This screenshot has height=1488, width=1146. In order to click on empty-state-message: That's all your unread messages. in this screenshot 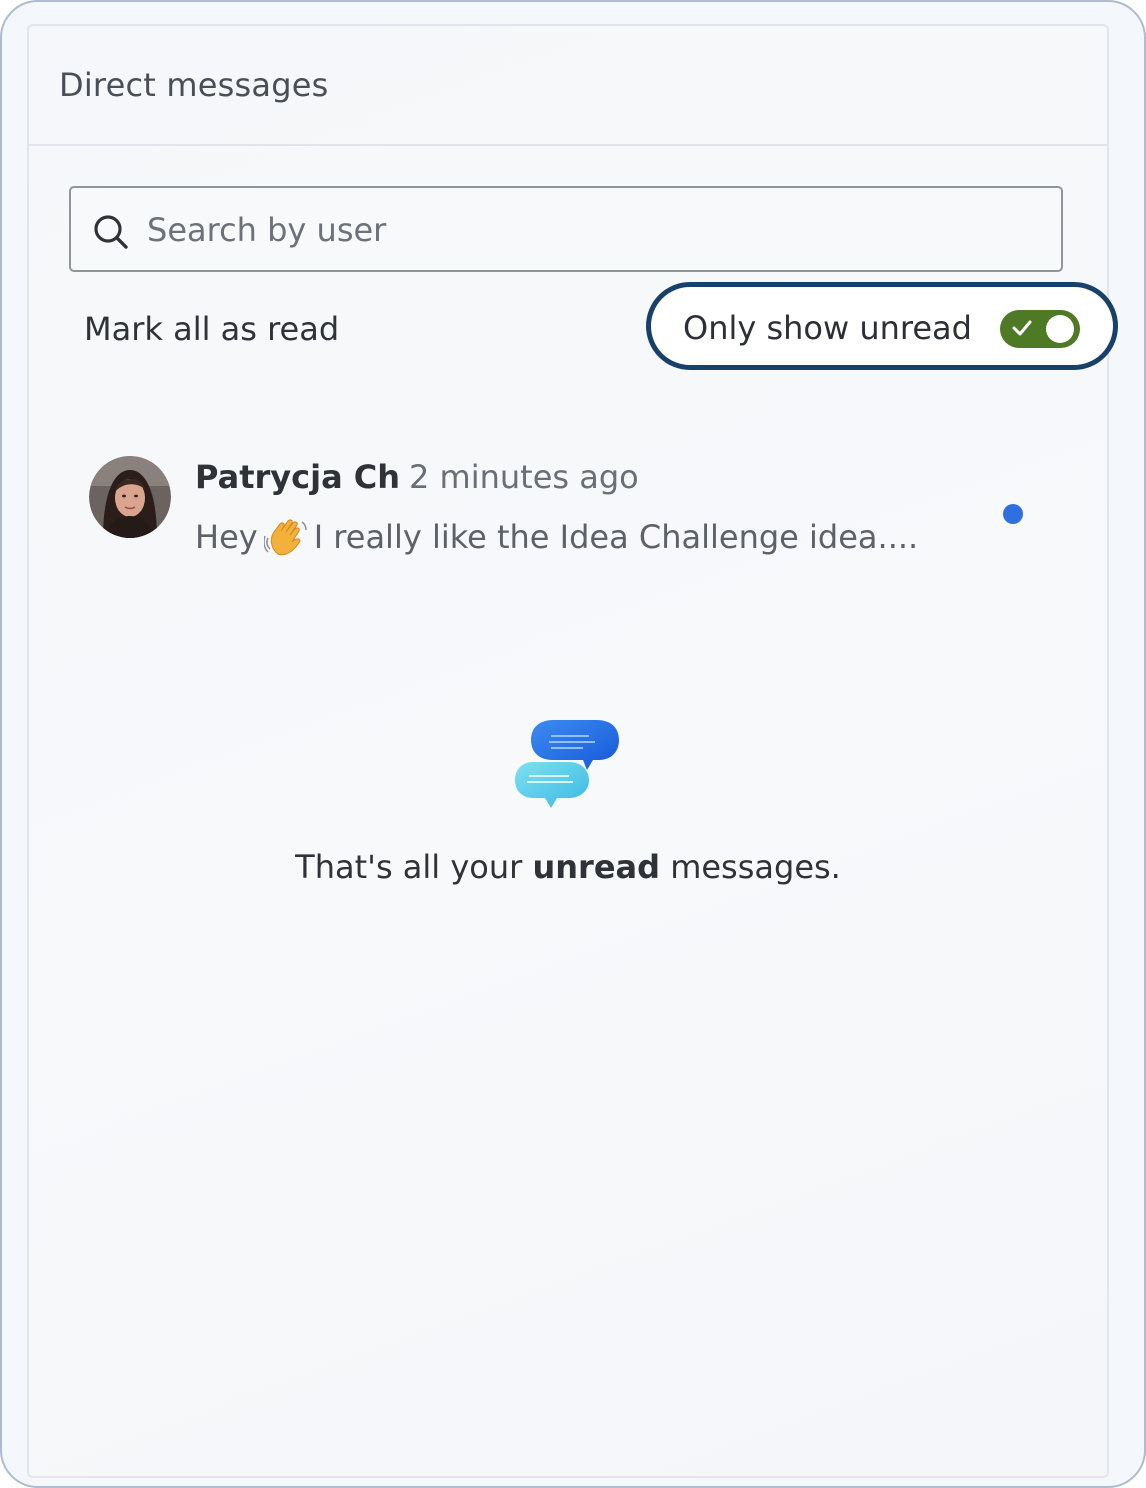, I will do `click(568, 867)`.